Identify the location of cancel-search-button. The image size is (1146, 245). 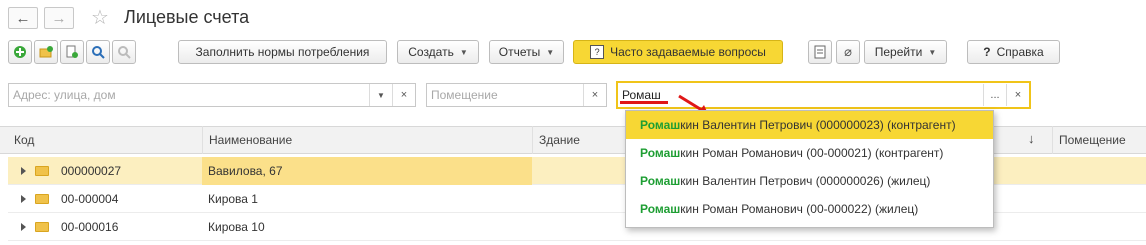
(124, 52).